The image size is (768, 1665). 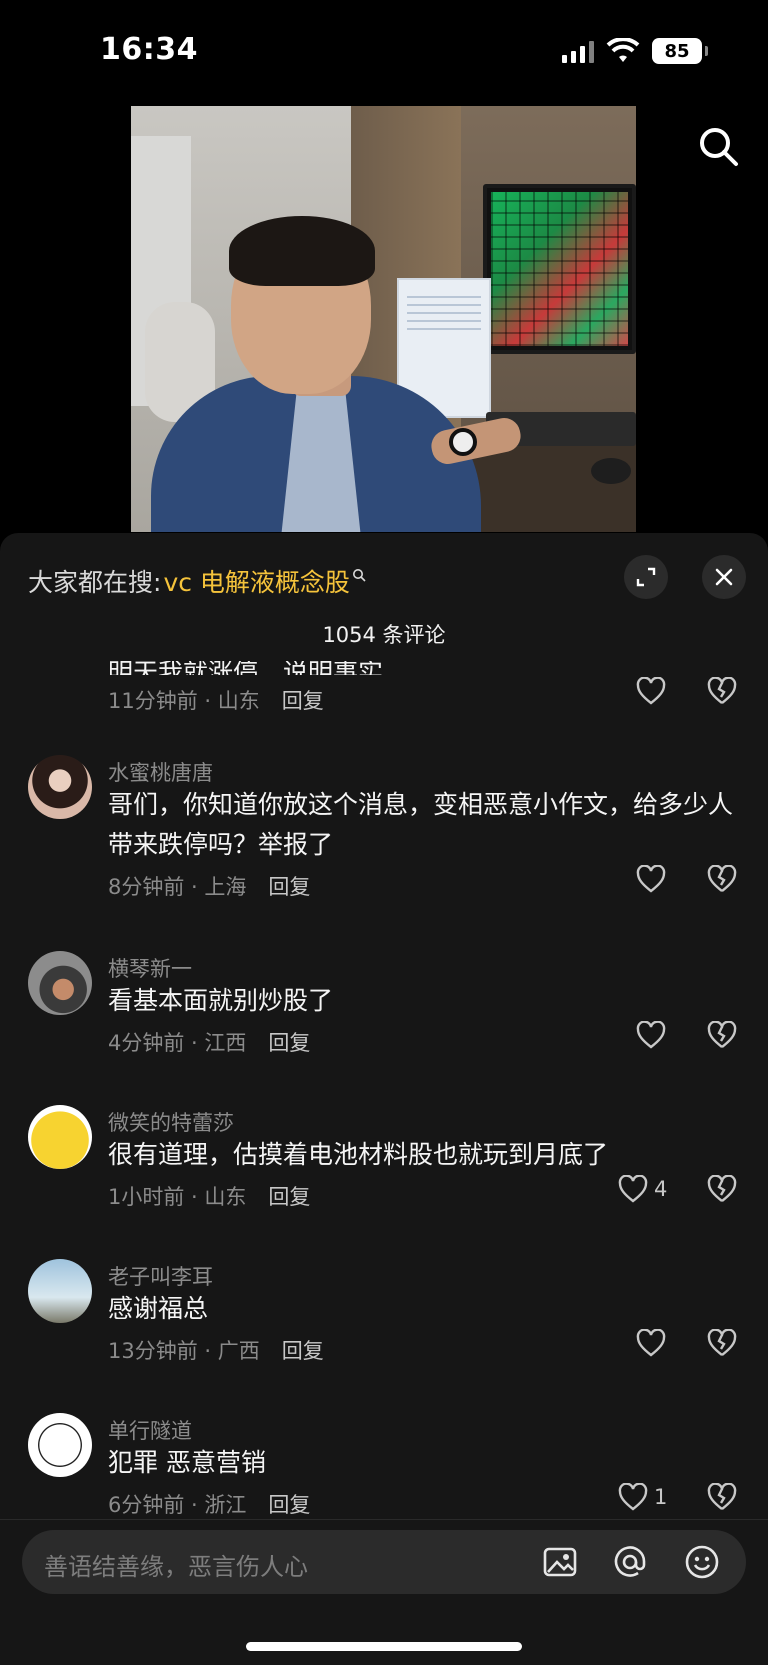 What do you see at coordinates (578, 51) in the screenshot?
I see `cellular-signal-icon` at bounding box center [578, 51].